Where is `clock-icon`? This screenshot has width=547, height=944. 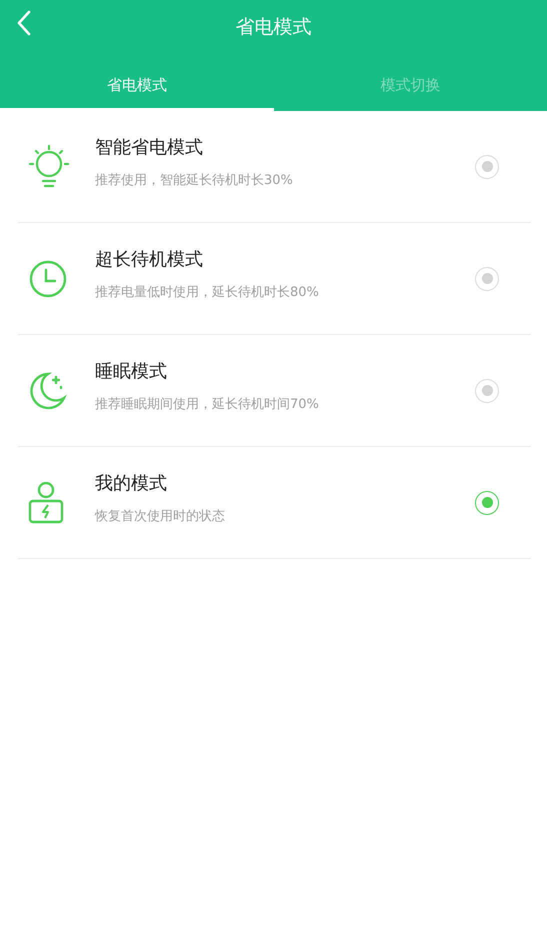
clock-icon is located at coordinates (48, 278).